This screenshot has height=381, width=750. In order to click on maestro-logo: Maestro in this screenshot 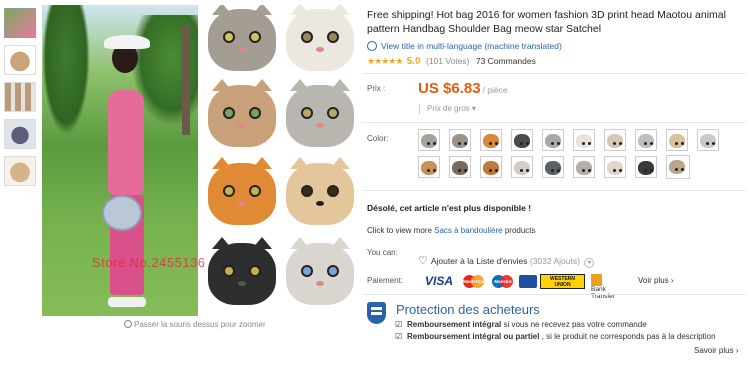, I will do `click(503, 282)`.